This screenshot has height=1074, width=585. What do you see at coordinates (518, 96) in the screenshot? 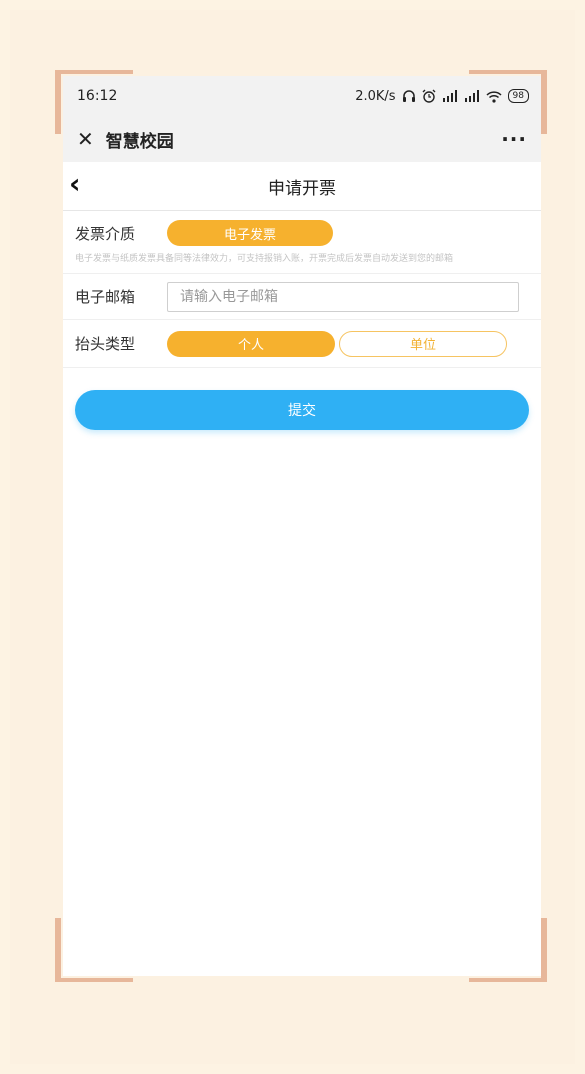
I see `battery-icon: 98` at bounding box center [518, 96].